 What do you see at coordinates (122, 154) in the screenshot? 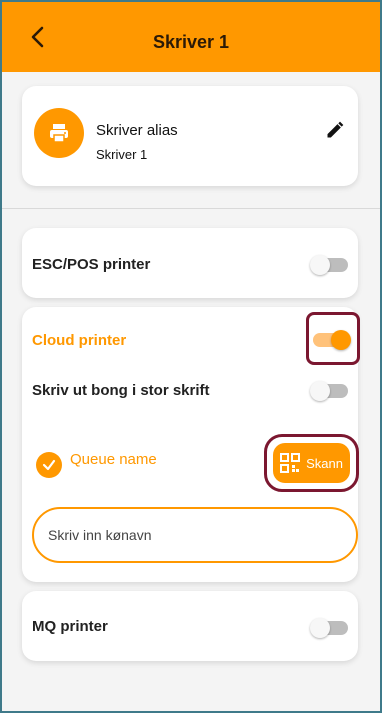
I see `alias-value: Skriver 1` at bounding box center [122, 154].